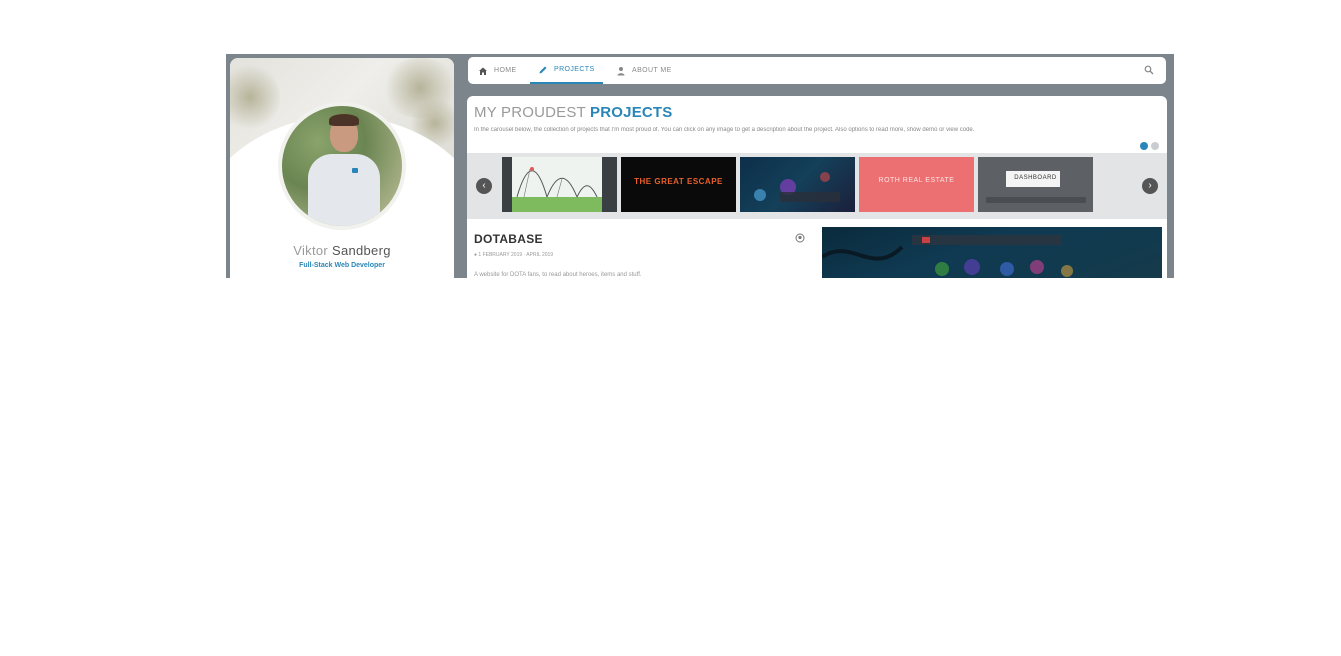  I want to click on chevron-right-icon: ›, so click(1150, 185).